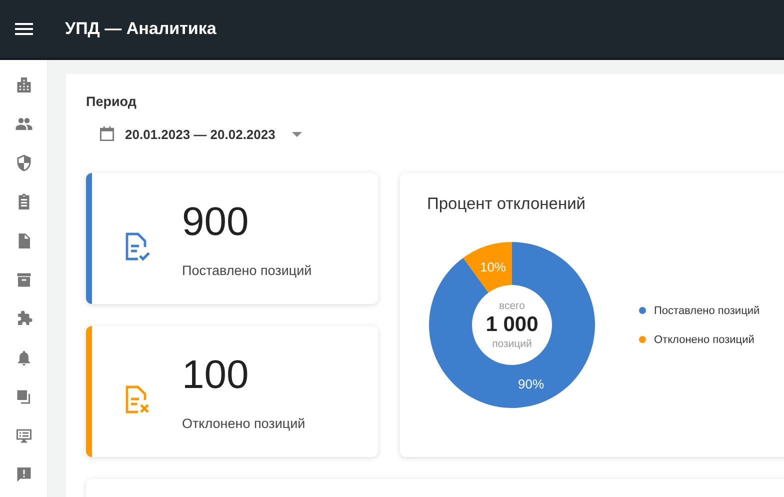 This screenshot has width=784, height=497. Describe the element at coordinates (244, 423) in the screenshot. I see `stat-label: Отклонено позиций` at that location.